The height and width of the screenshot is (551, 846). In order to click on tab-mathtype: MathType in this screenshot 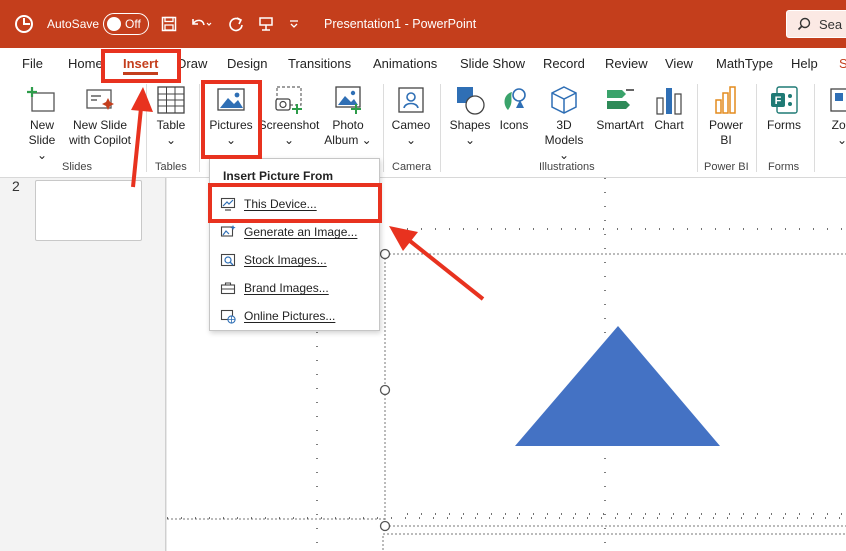, I will do `click(744, 63)`.